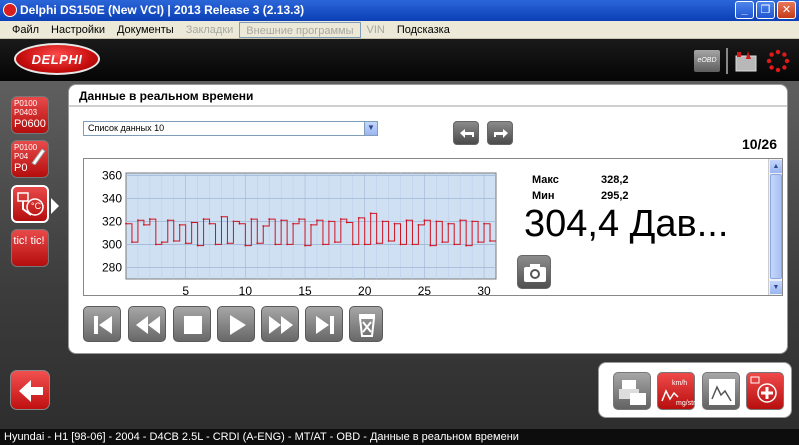  I want to click on add-sensor-icon, so click(763, 389).